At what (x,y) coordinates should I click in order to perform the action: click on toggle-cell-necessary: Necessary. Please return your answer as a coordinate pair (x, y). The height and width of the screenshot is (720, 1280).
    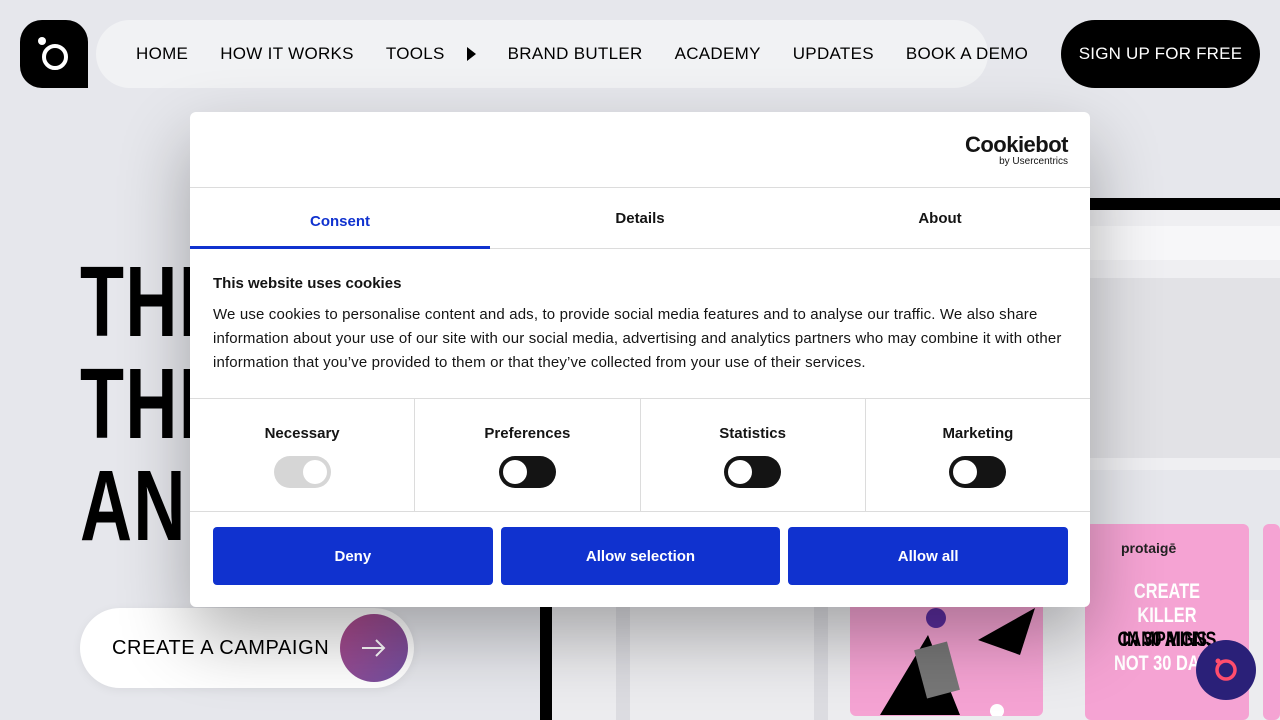
    Looking at the image, I should click on (303, 455).